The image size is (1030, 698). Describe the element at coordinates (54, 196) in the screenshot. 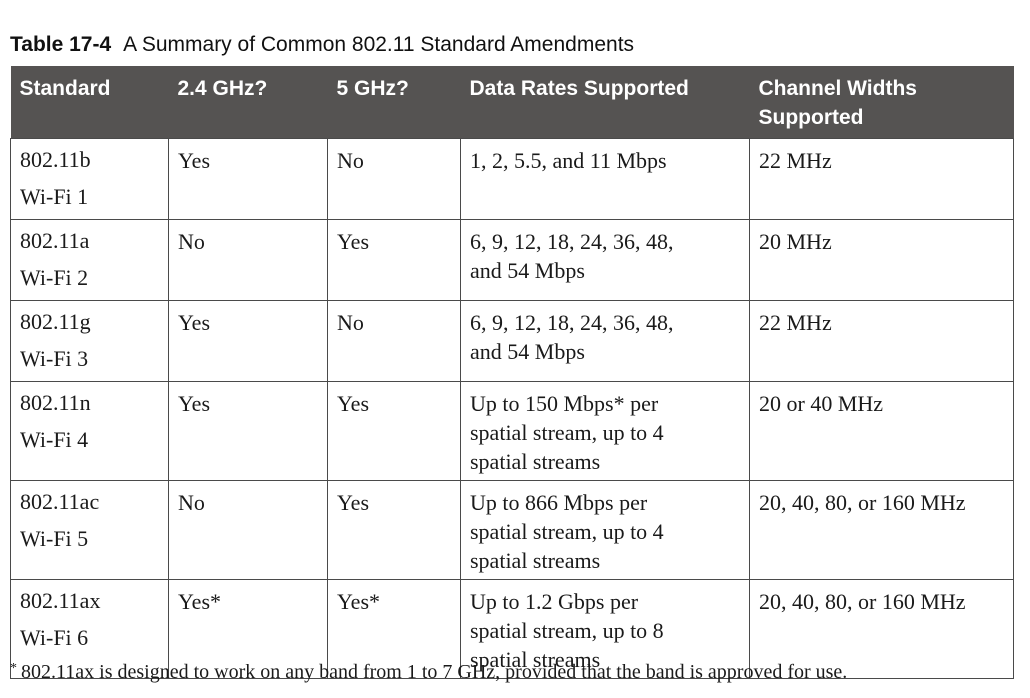

I see `wifi-generation: Wi-Fi 1` at that location.